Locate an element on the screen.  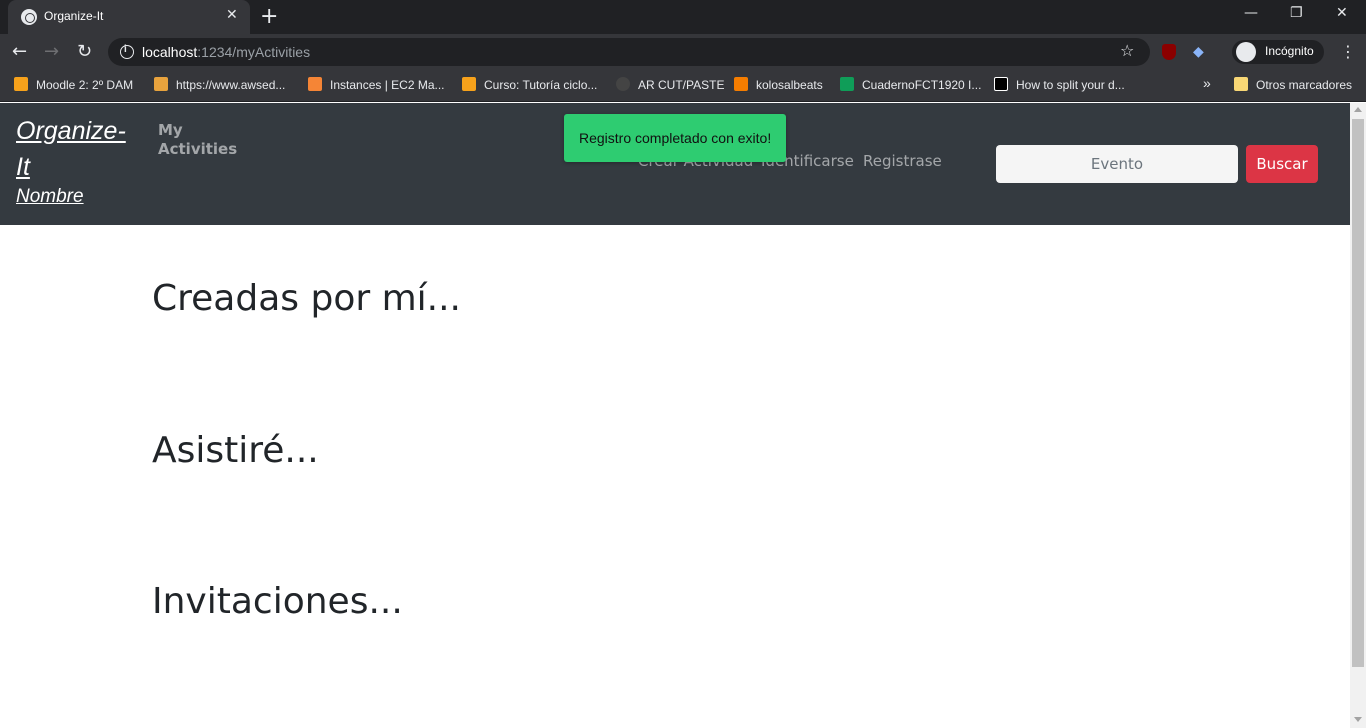
page-scrollbar is located at coordinates (1358, 415).